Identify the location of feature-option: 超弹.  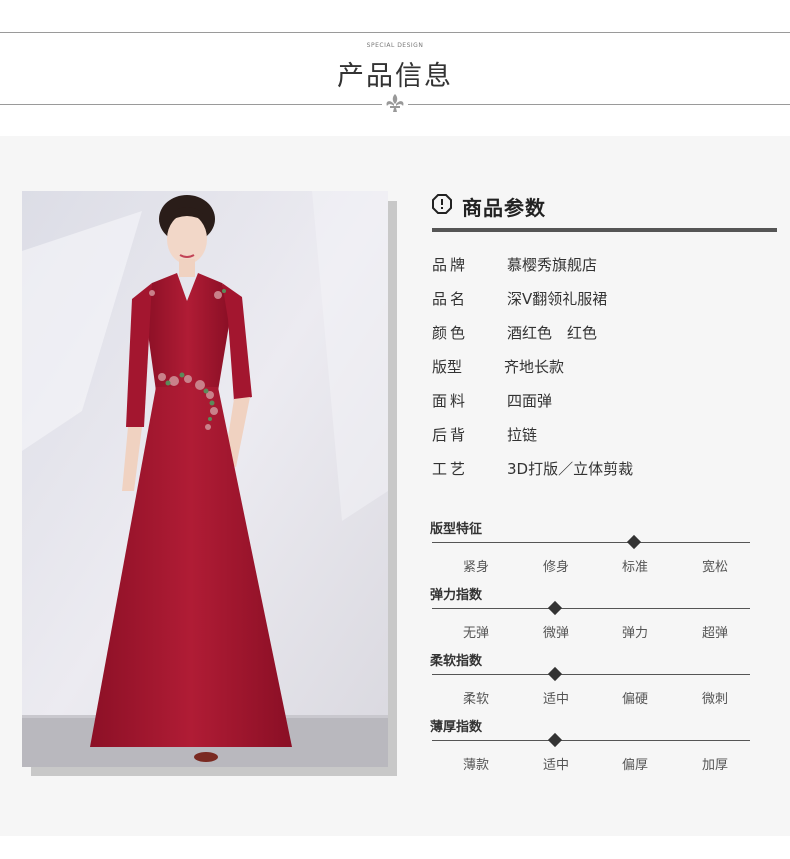
(714, 633).